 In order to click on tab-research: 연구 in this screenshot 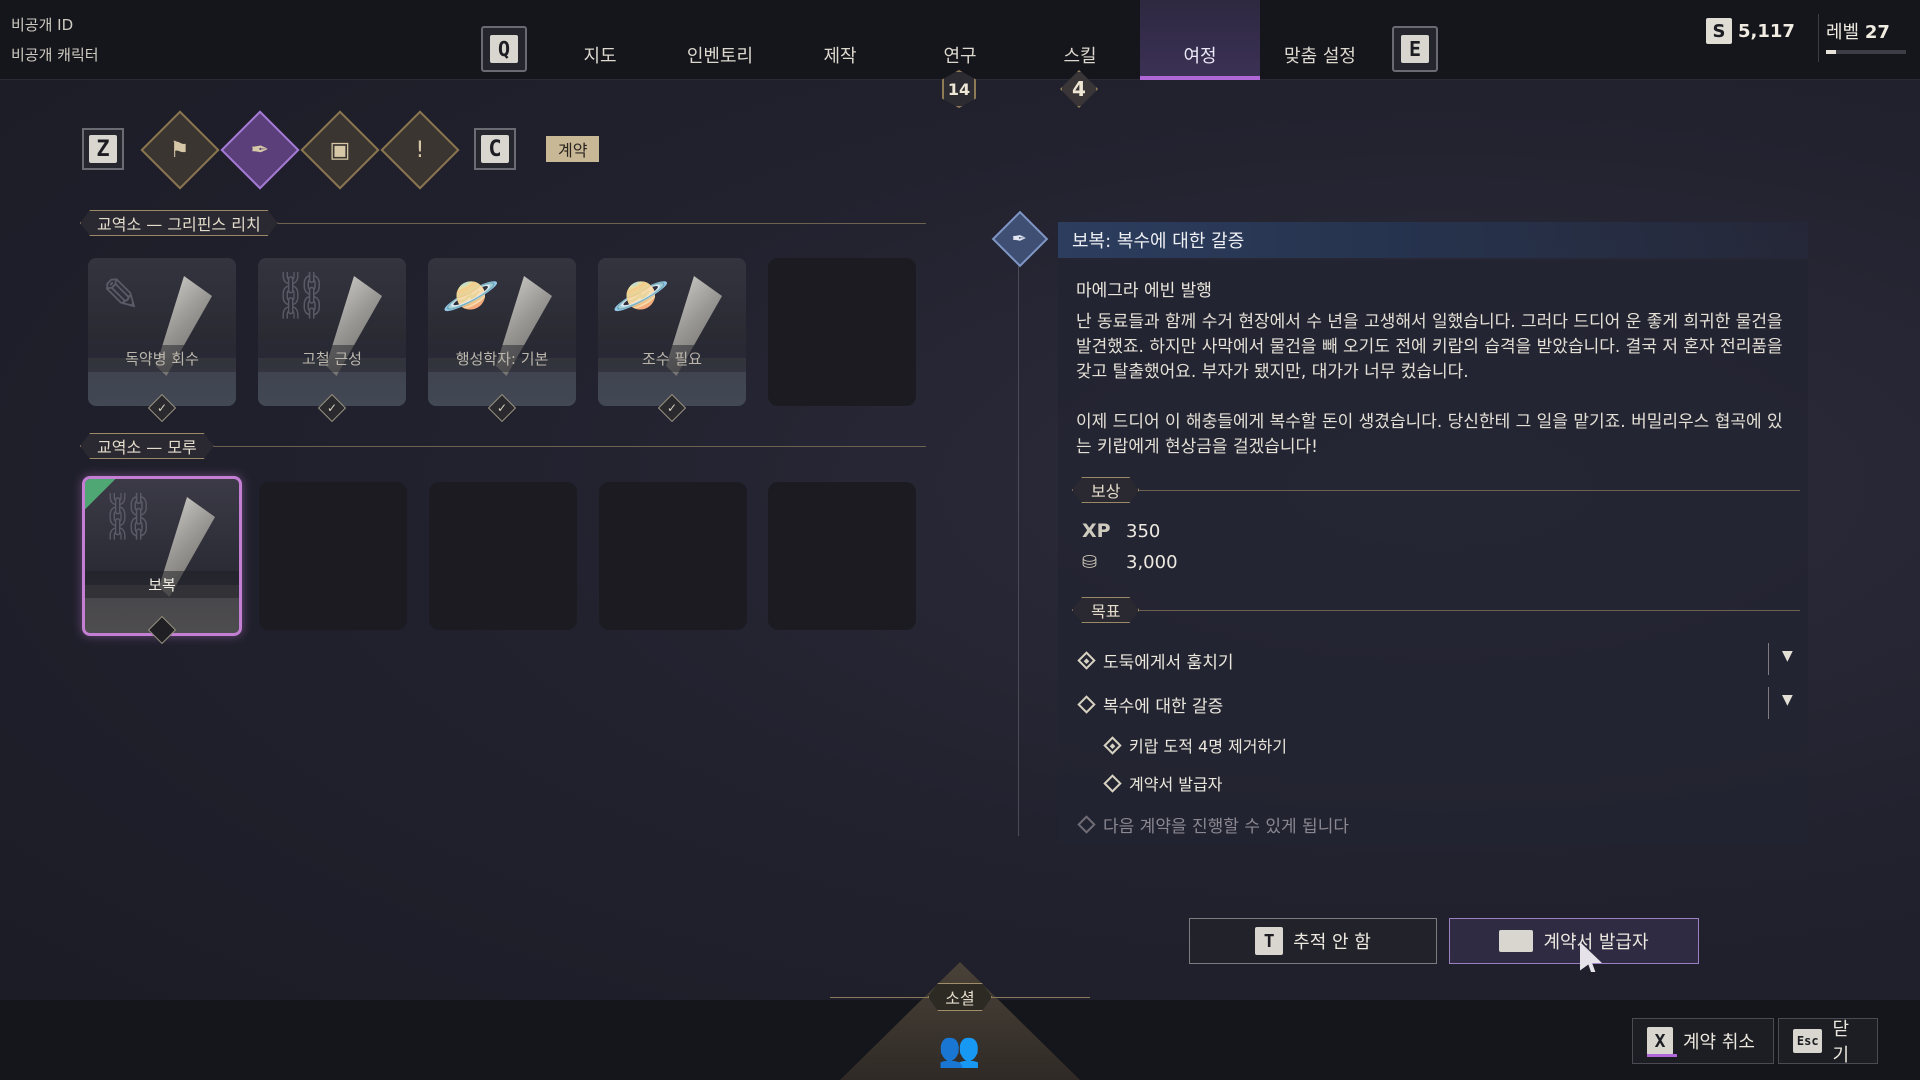, I will do `click(960, 40)`.